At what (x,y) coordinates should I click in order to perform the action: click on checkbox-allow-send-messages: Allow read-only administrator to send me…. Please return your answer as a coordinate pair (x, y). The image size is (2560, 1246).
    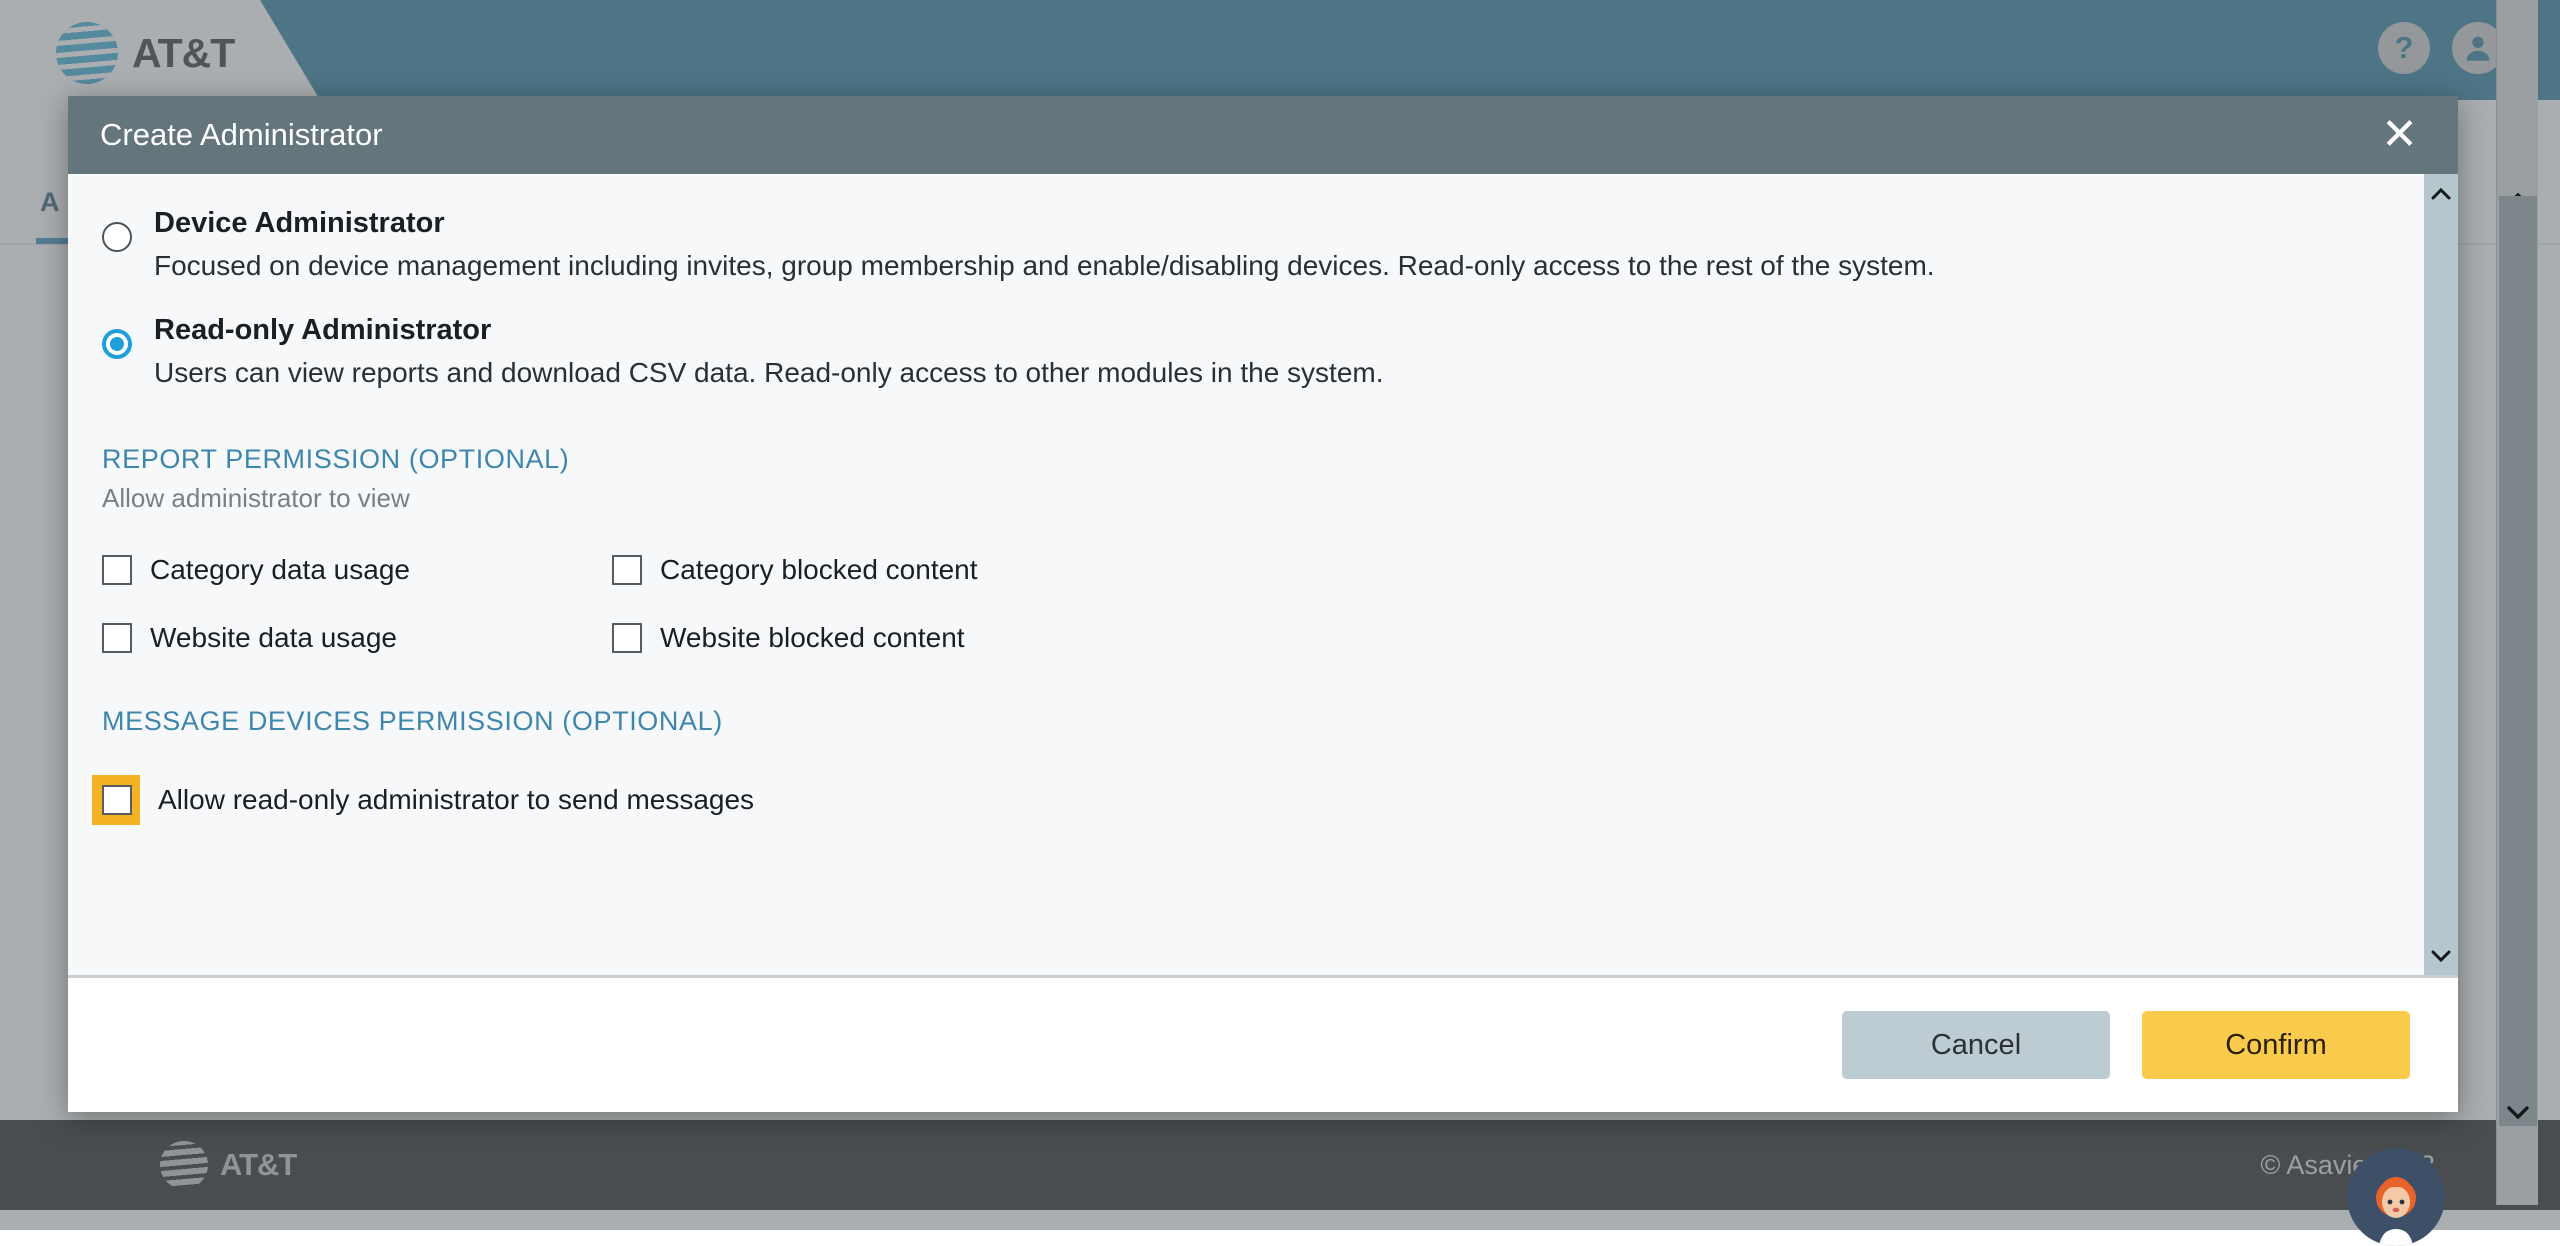
    Looking at the image, I should click on (1260, 800).